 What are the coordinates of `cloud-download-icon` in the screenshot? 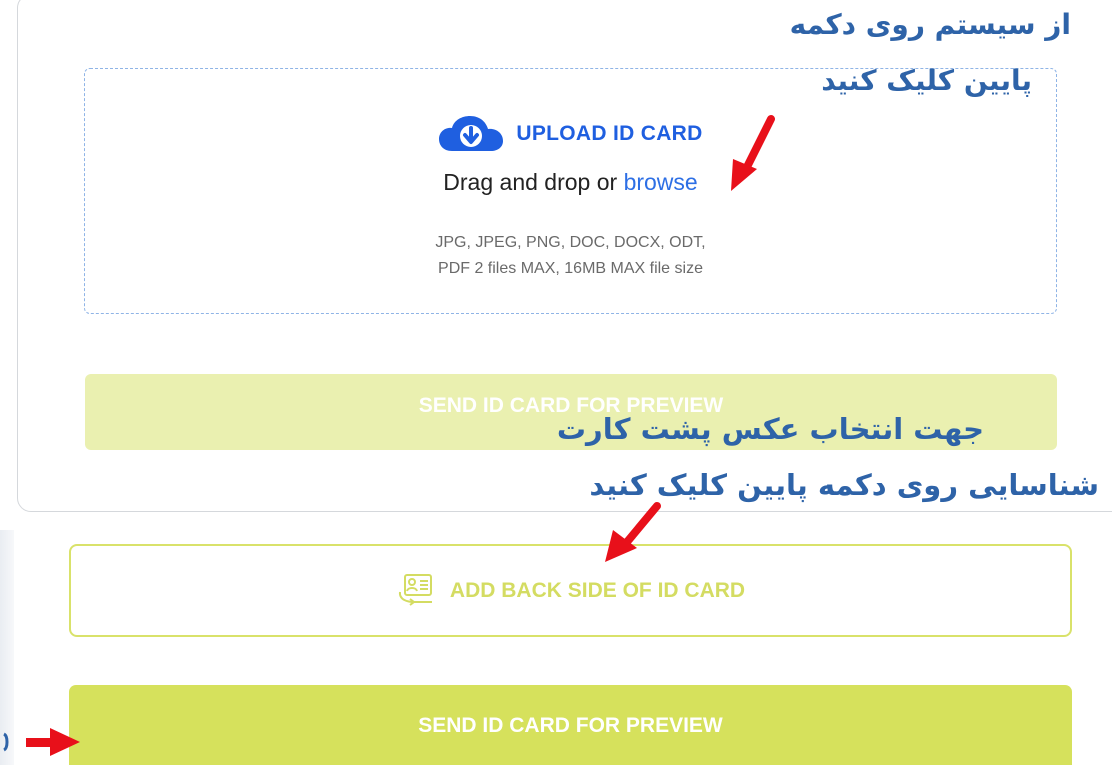 It's located at (471, 133).